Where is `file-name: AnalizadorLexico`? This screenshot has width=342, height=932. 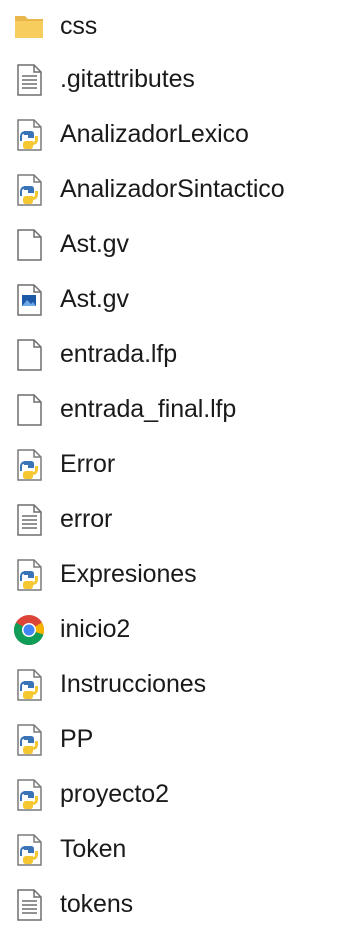
file-name: AnalizadorLexico is located at coordinates (154, 134).